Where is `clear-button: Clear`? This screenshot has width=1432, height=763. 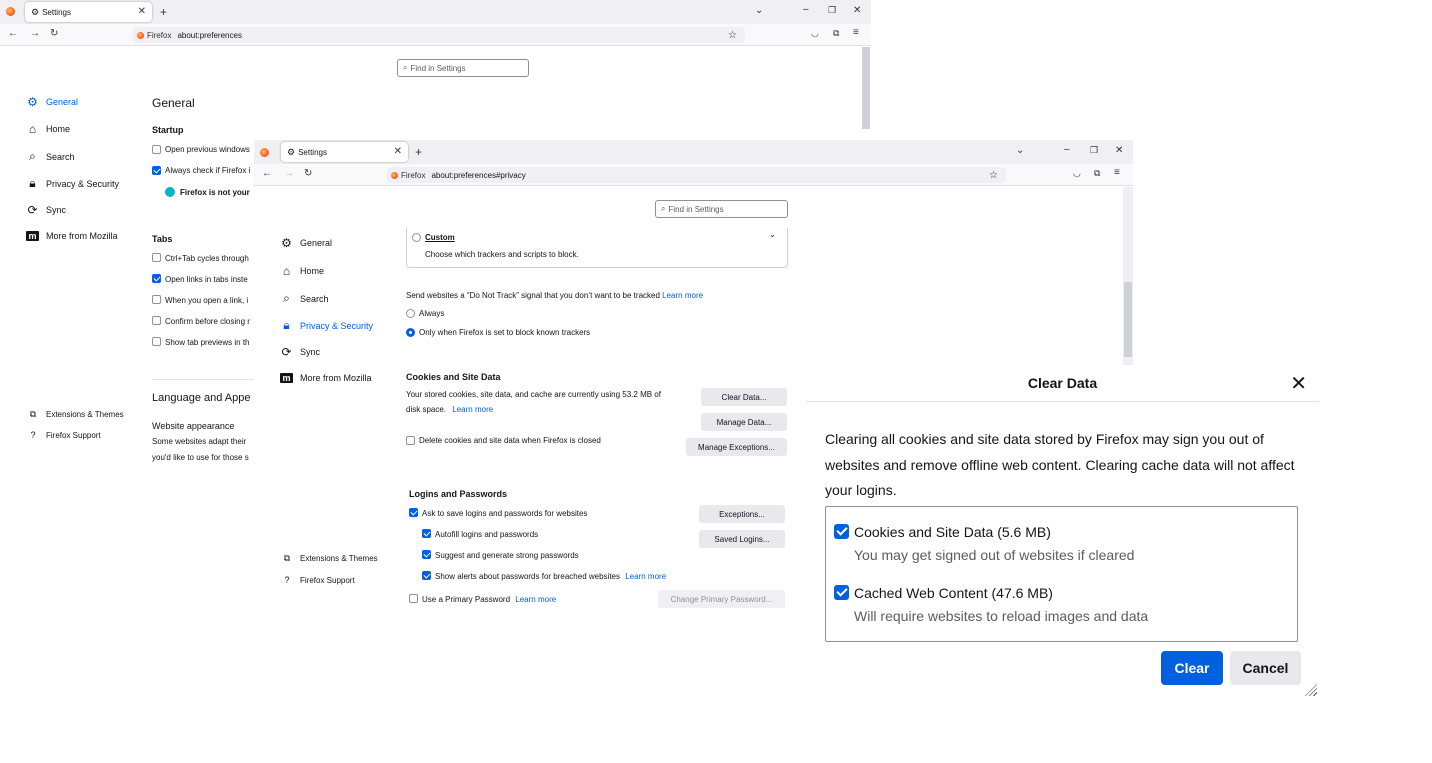 clear-button: Clear is located at coordinates (1192, 668).